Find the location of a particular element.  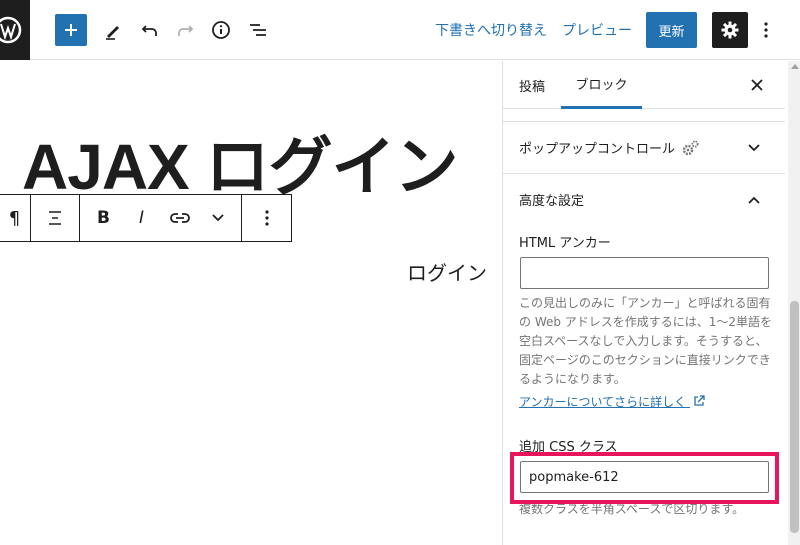

tools-button is located at coordinates (113, 30).